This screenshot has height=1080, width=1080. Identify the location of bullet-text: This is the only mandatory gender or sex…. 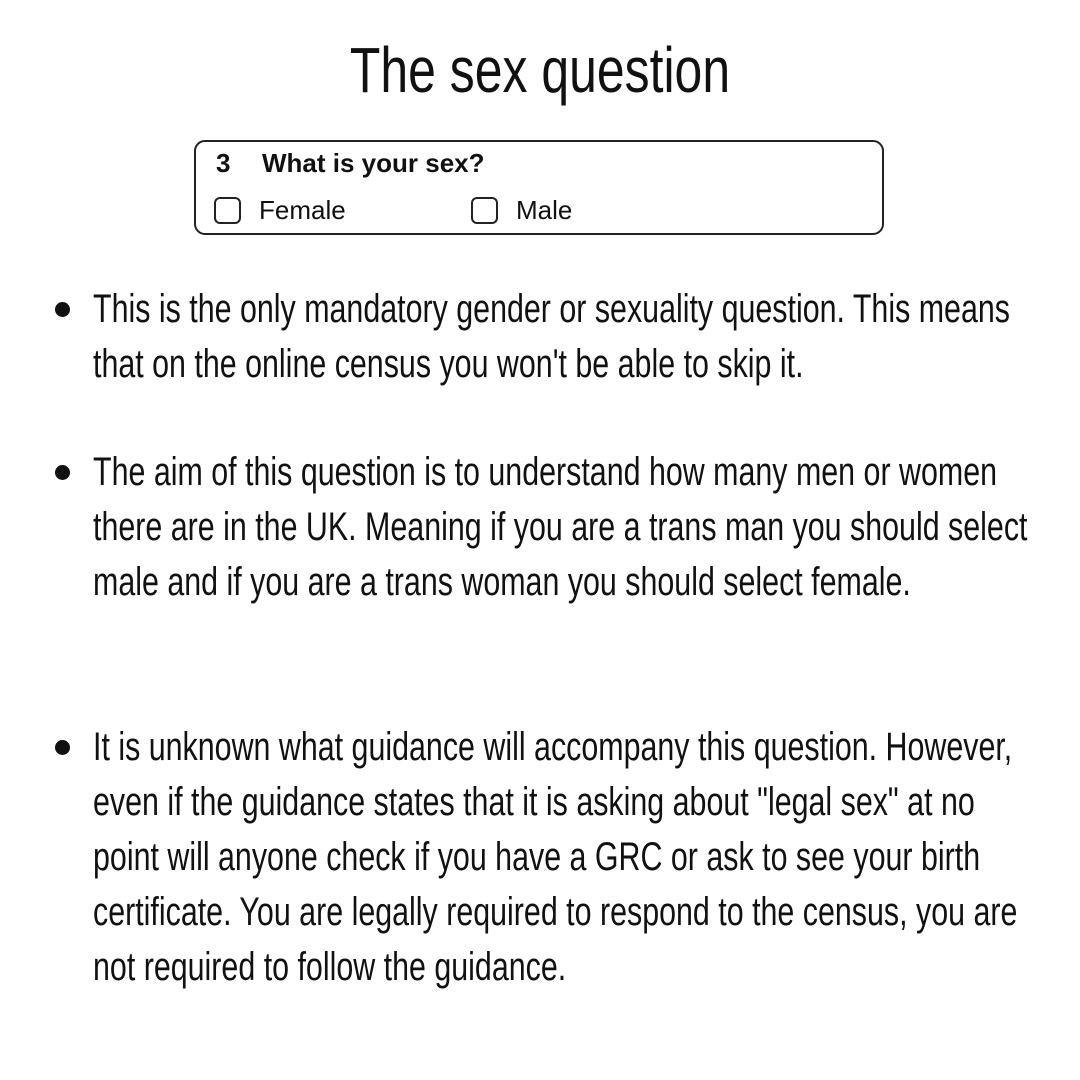
(551, 336).